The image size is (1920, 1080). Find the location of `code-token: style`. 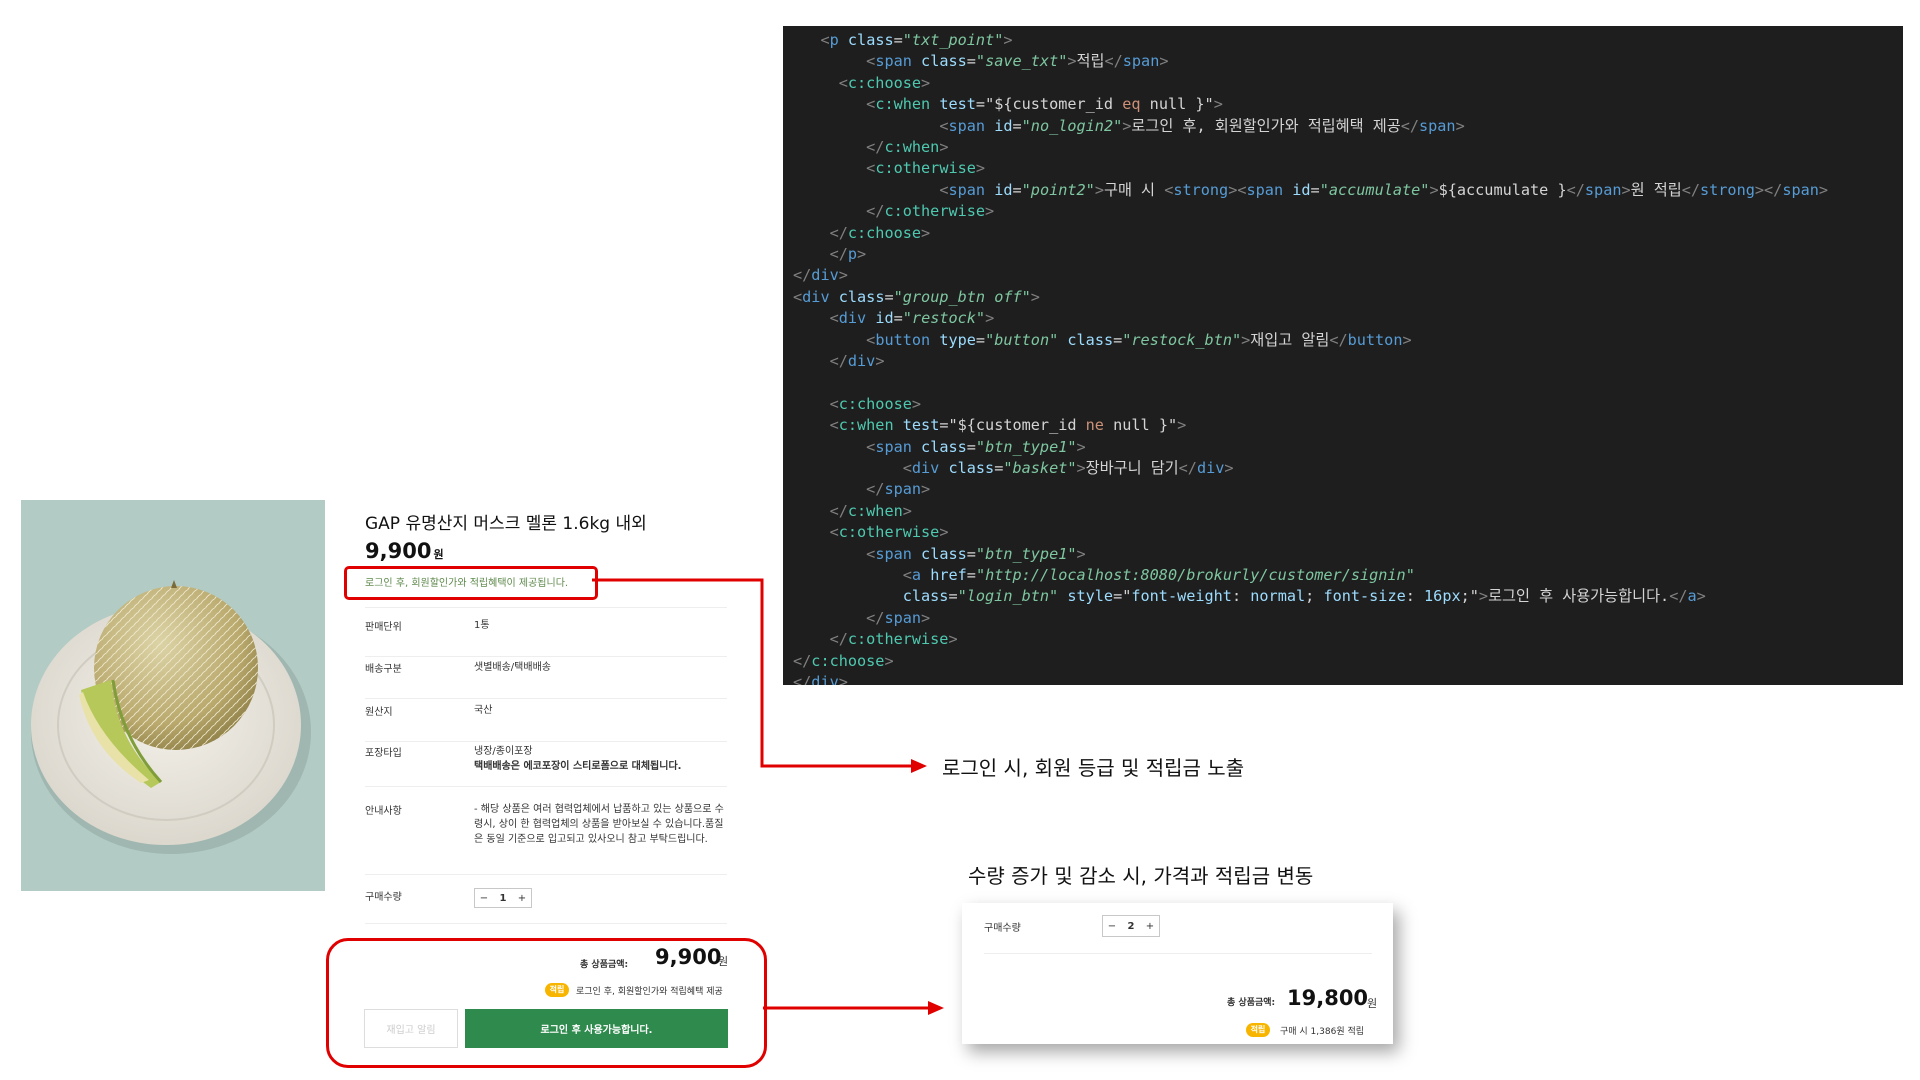

code-token: style is located at coordinates (1090, 596).